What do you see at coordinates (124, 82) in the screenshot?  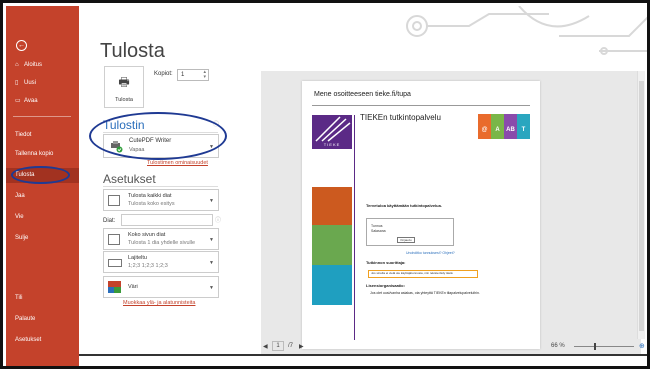 I see `printer-icon: 🖶` at bounding box center [124, 82].